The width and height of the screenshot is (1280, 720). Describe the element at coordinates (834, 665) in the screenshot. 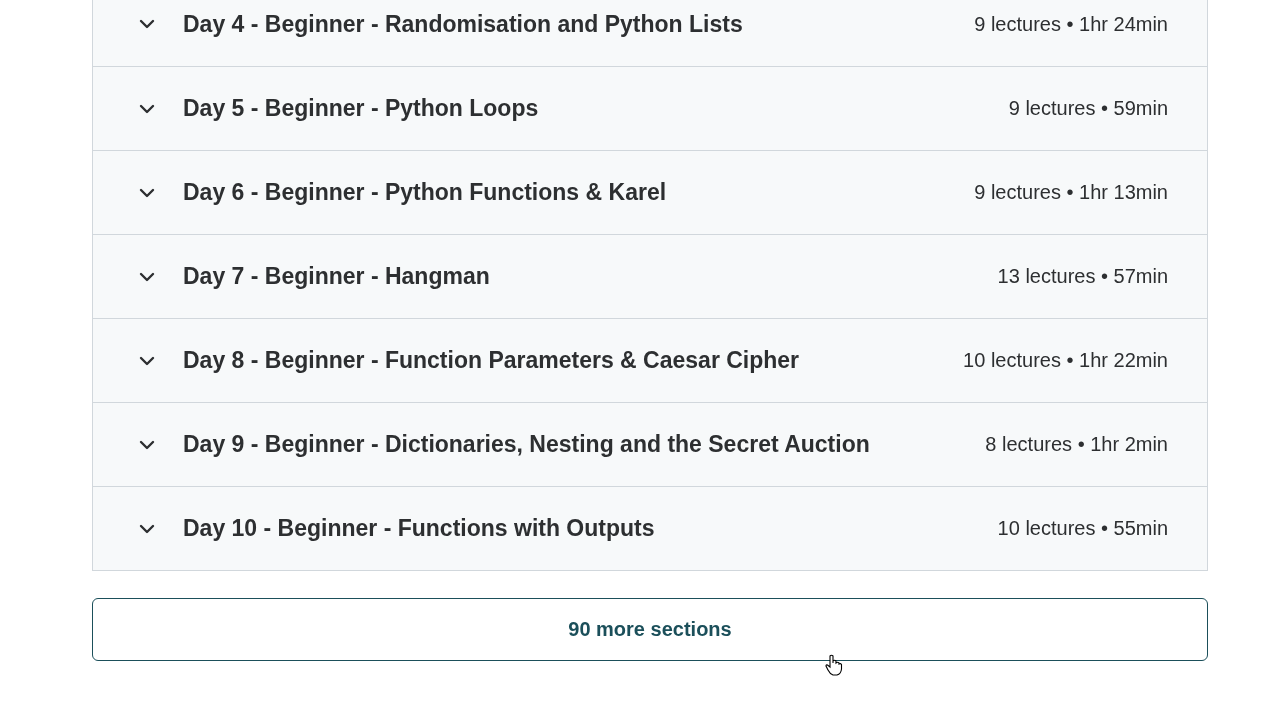

I see `hand-cursor-icon` at that location.